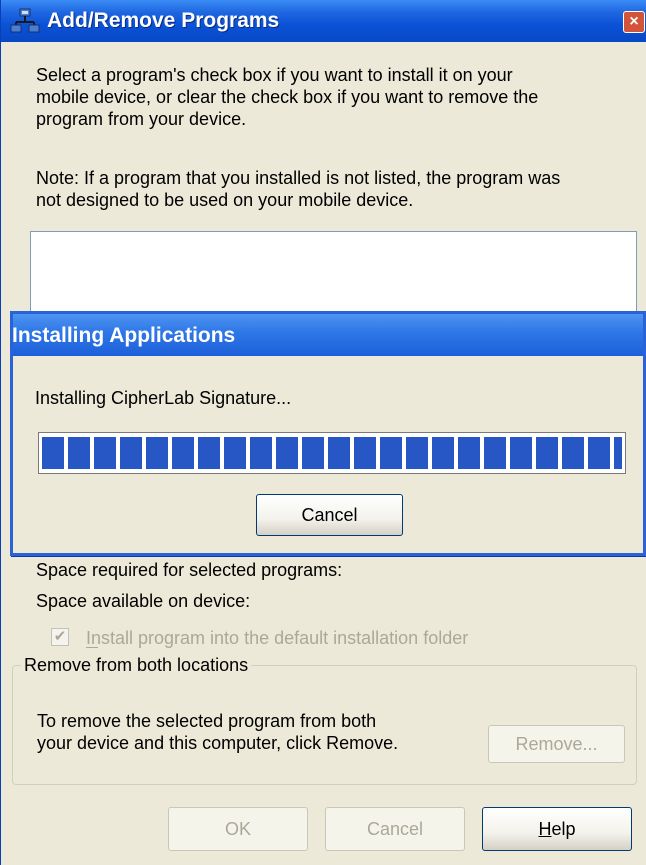 The image size is (646, 865). Describe the element at coordinates (333, 276) in the screenshot. I see `program-list` at that location.